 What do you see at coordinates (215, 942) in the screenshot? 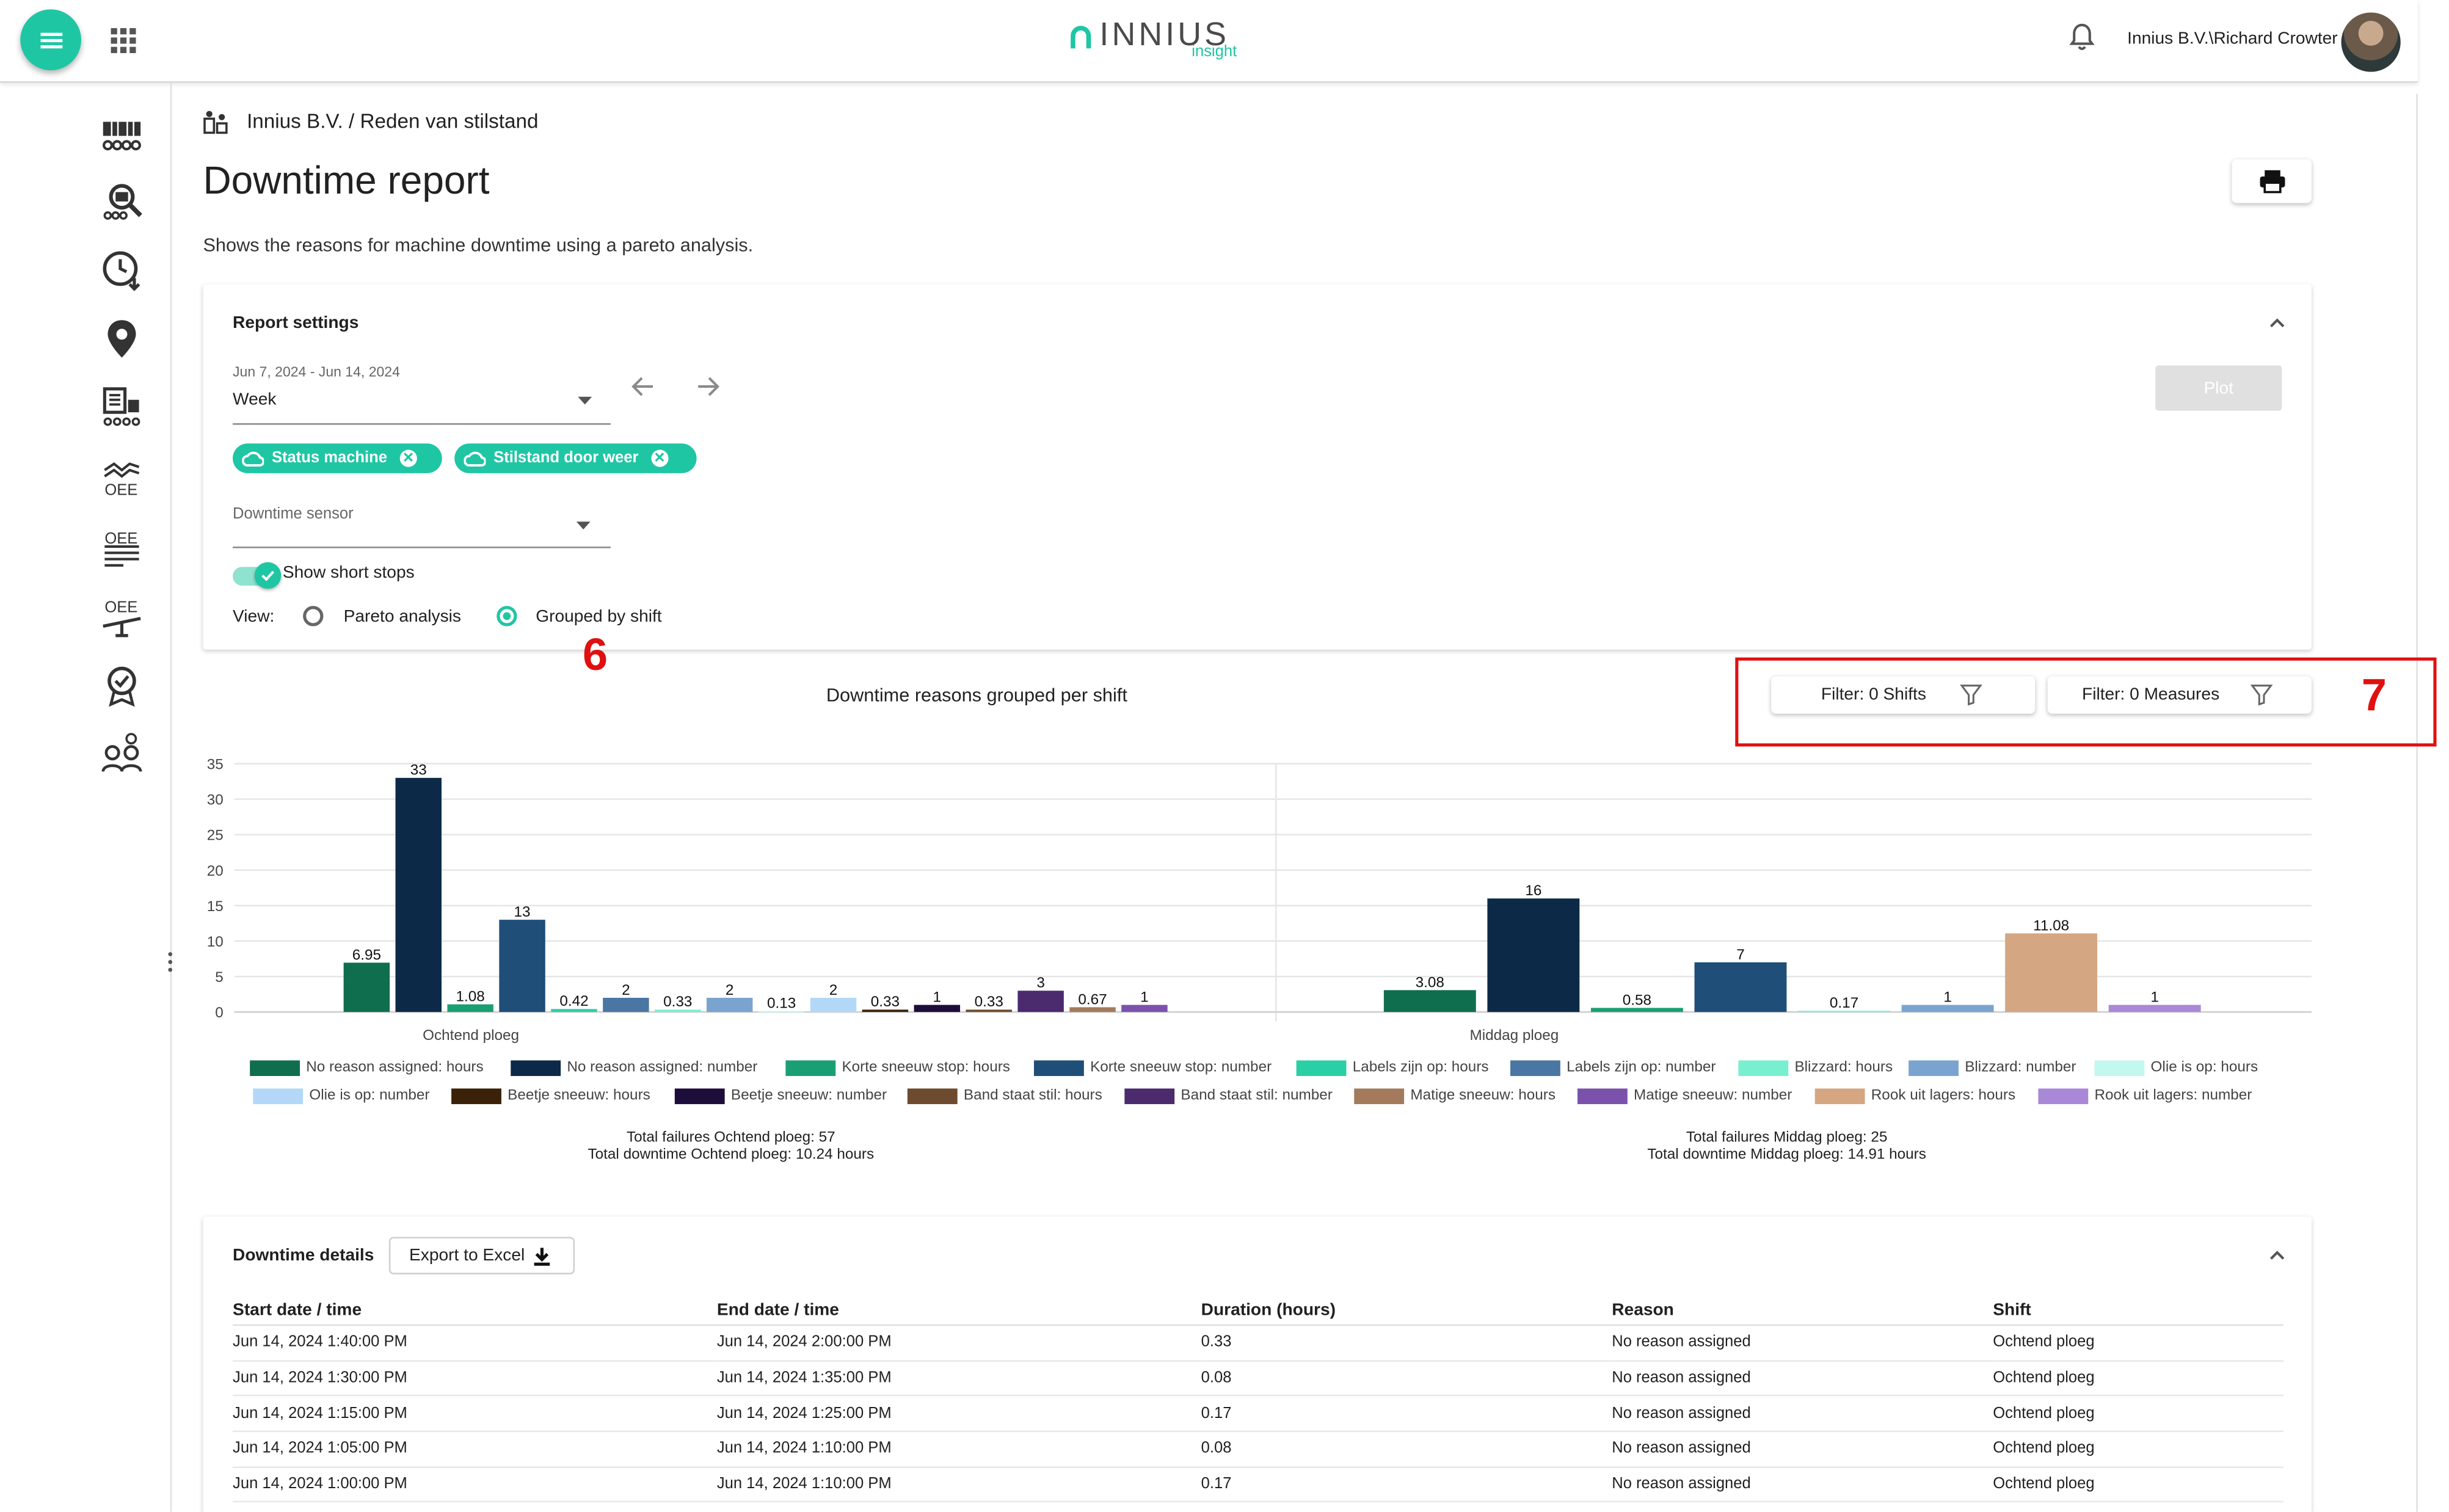
I see `y-tick-label: 10` at bounding box center [215, 942].